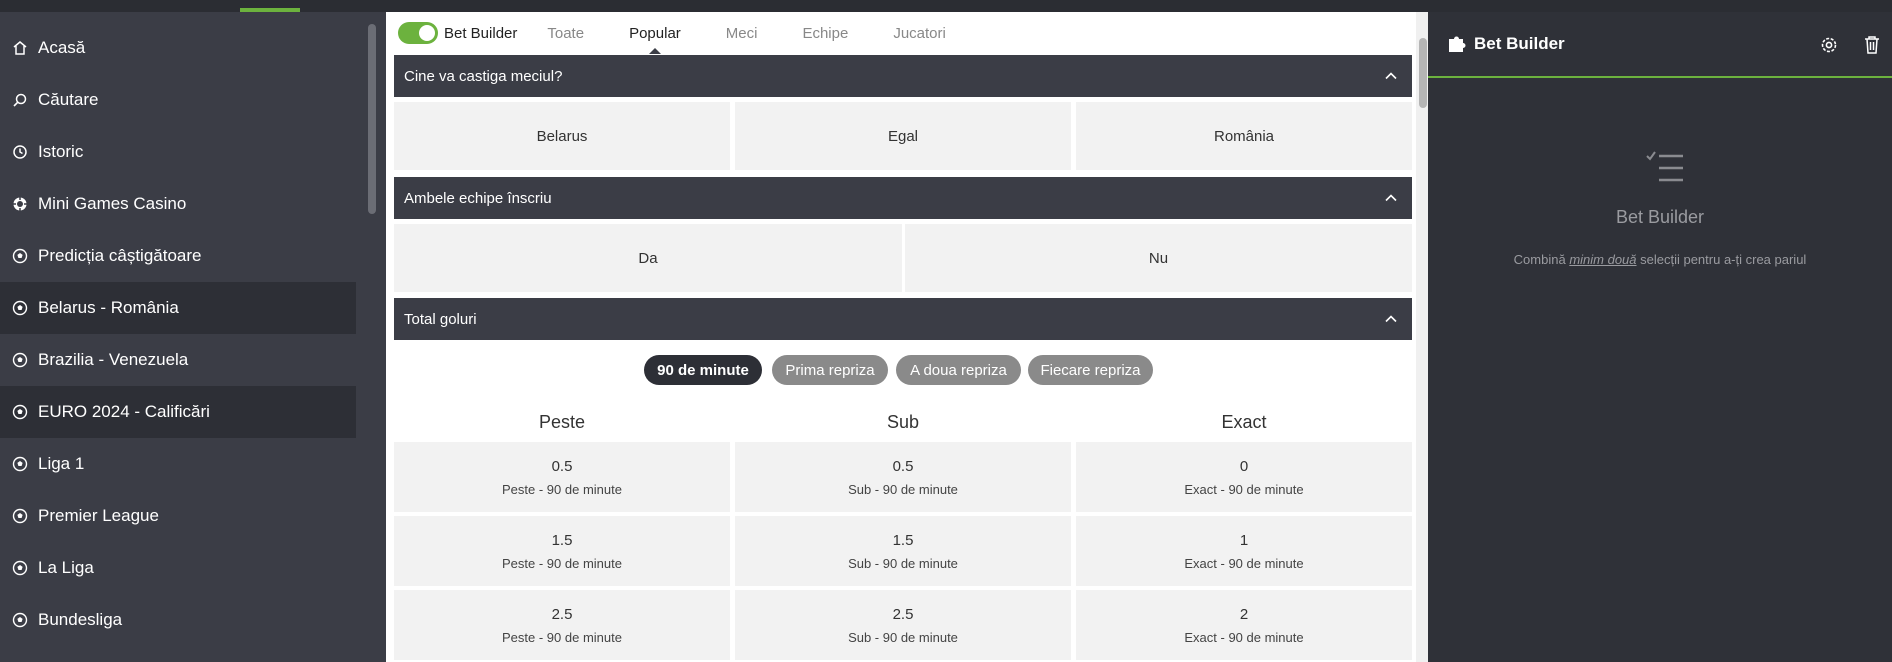 This screenshot has height=662, width=1892. Describe the element at coordinates (1244, 477) in the screenshot. I see `odds-button-exact-0: 0 Exact - 90 de minute` at that location.